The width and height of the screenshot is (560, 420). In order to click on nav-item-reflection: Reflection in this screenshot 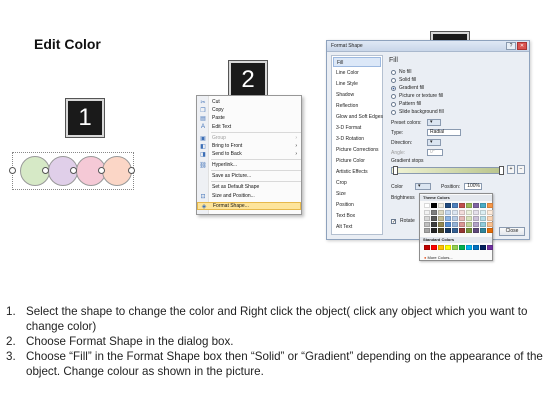, I will do `click(357, 106)`.